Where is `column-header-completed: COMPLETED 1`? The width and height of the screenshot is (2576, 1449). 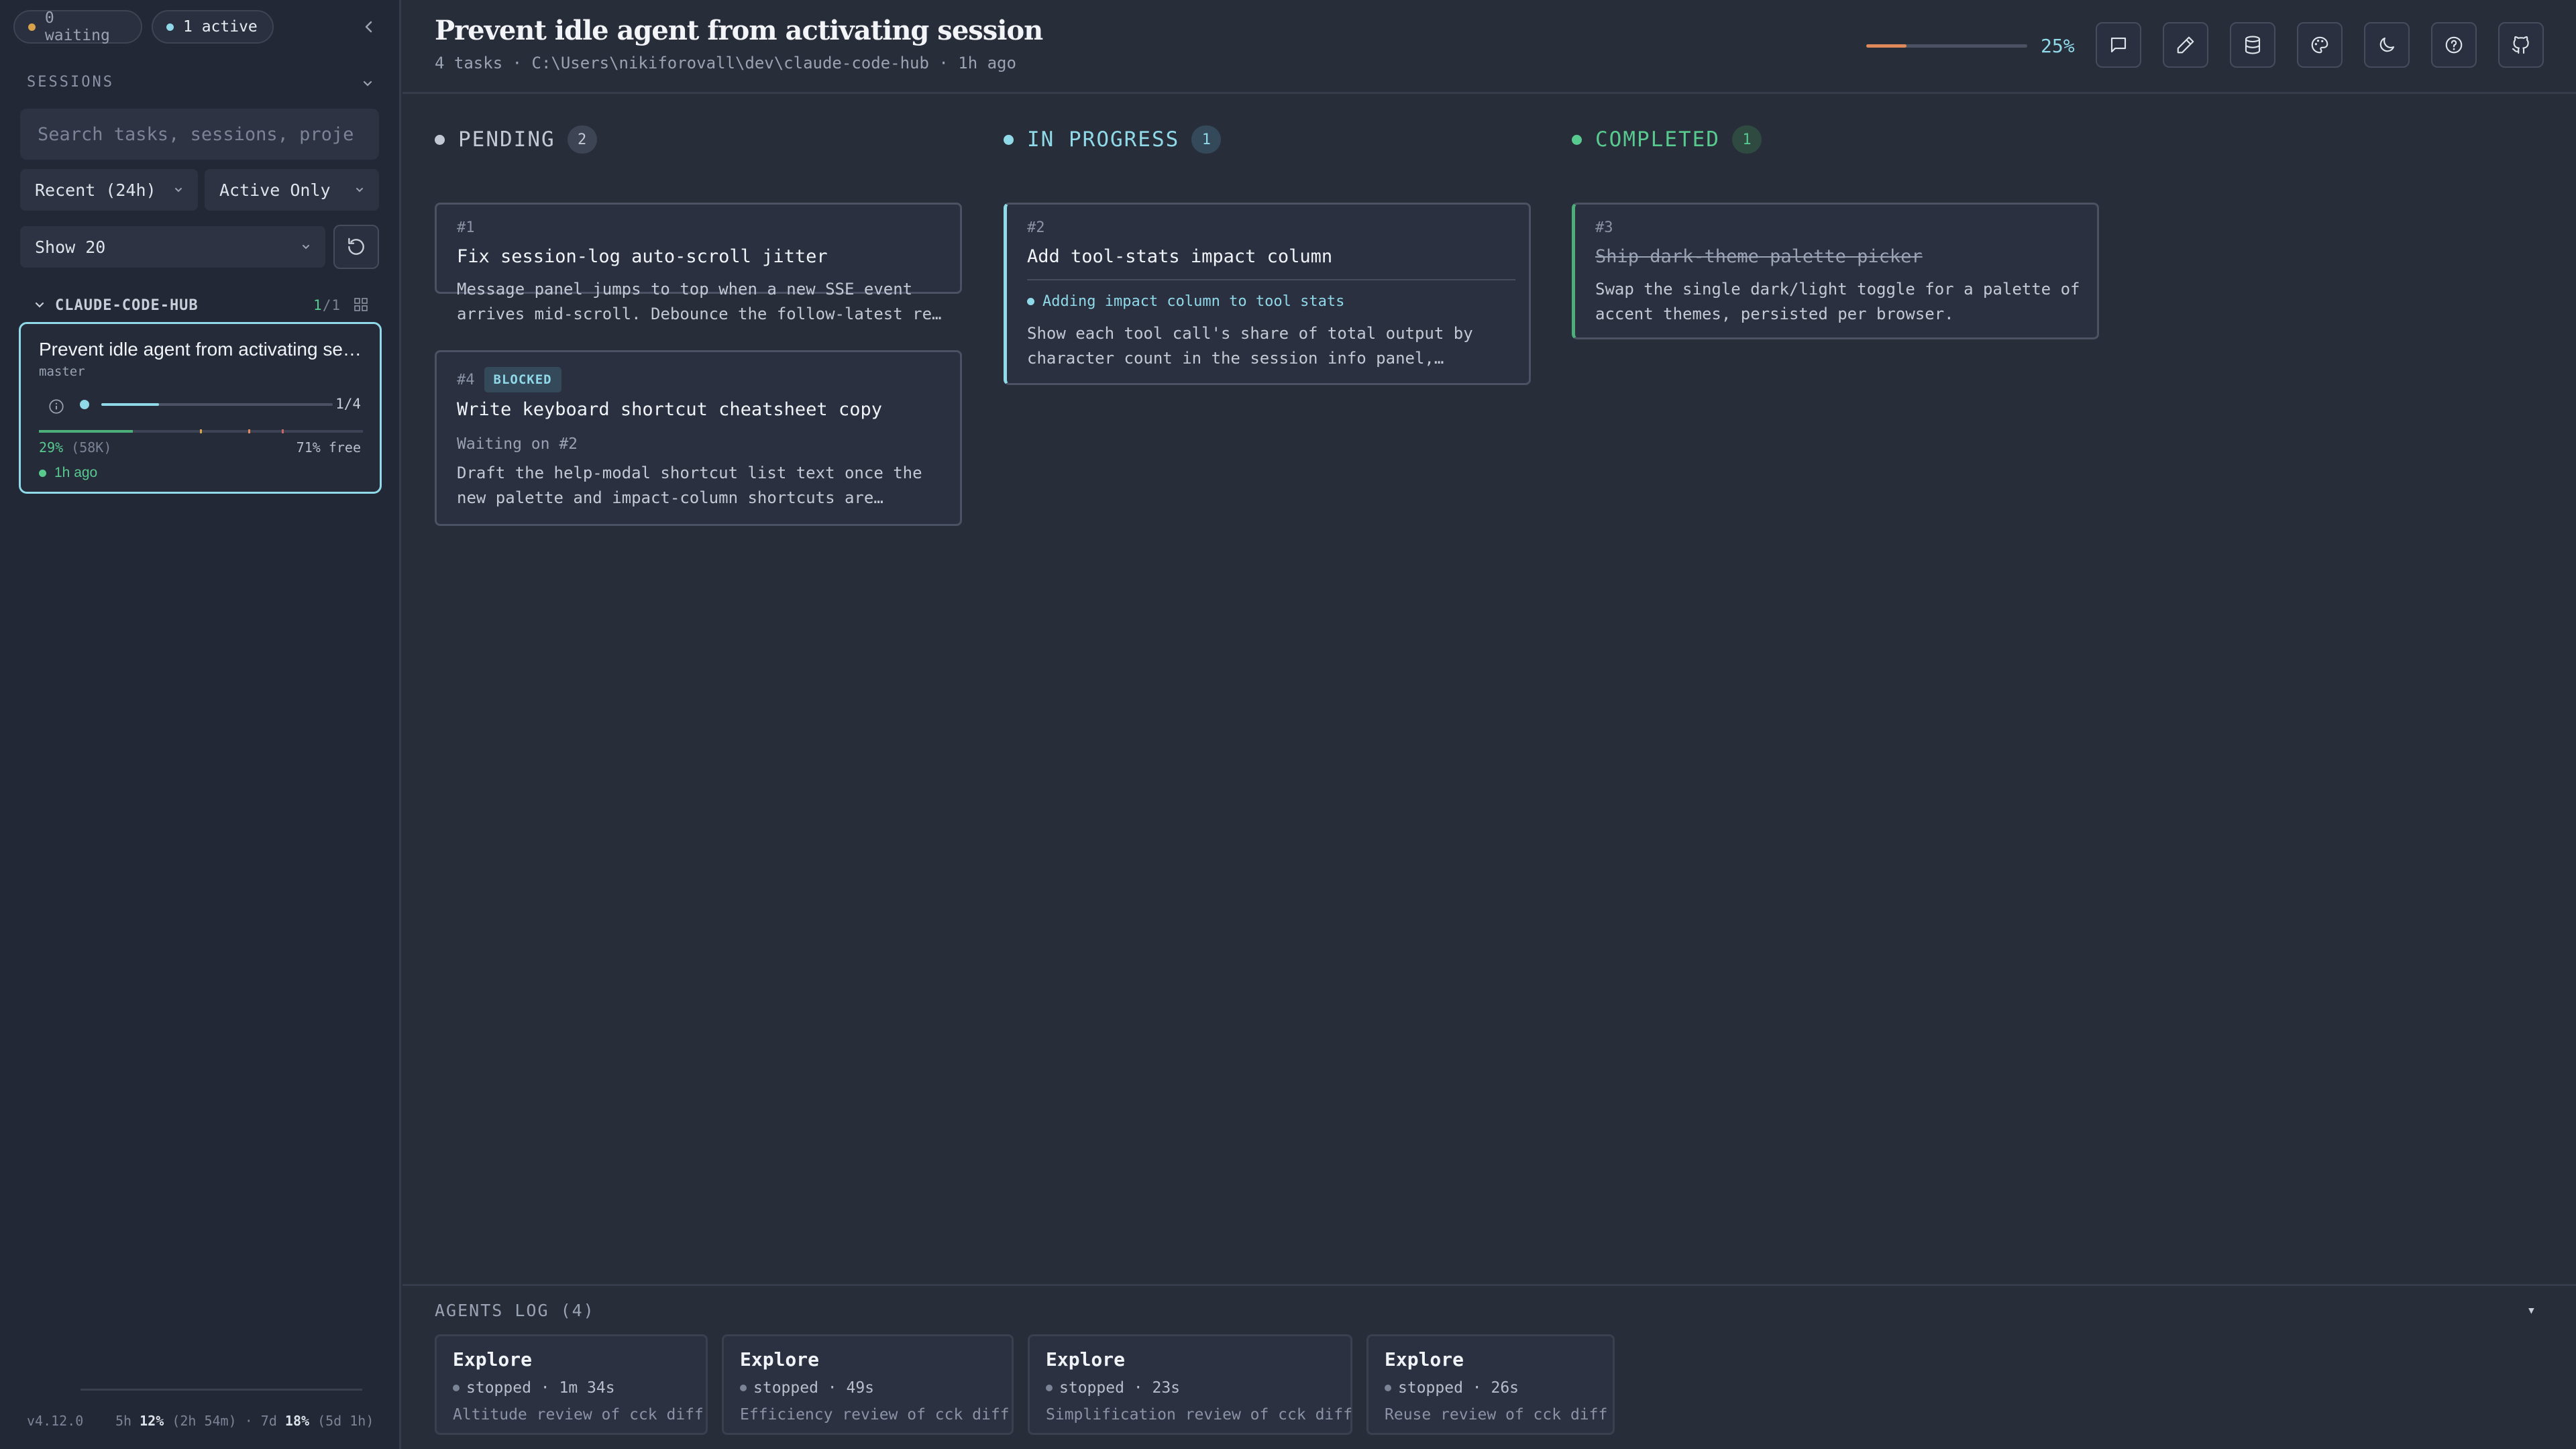
column-header-completed: COMPLETED 1 is located at coordinates (1667, 139).